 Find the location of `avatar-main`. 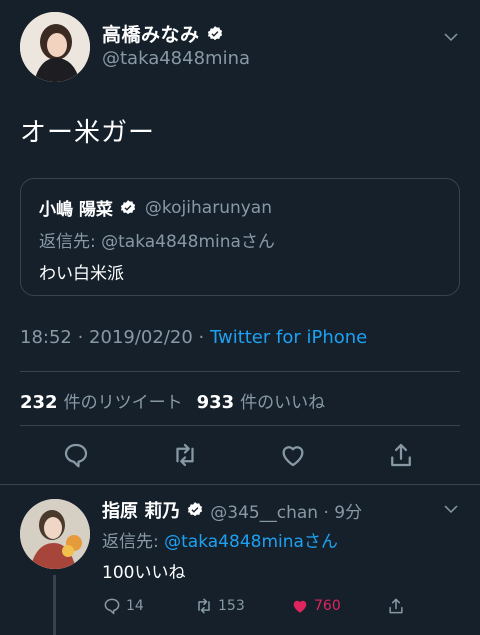

avatar-main is located at coordinates (55, 47).